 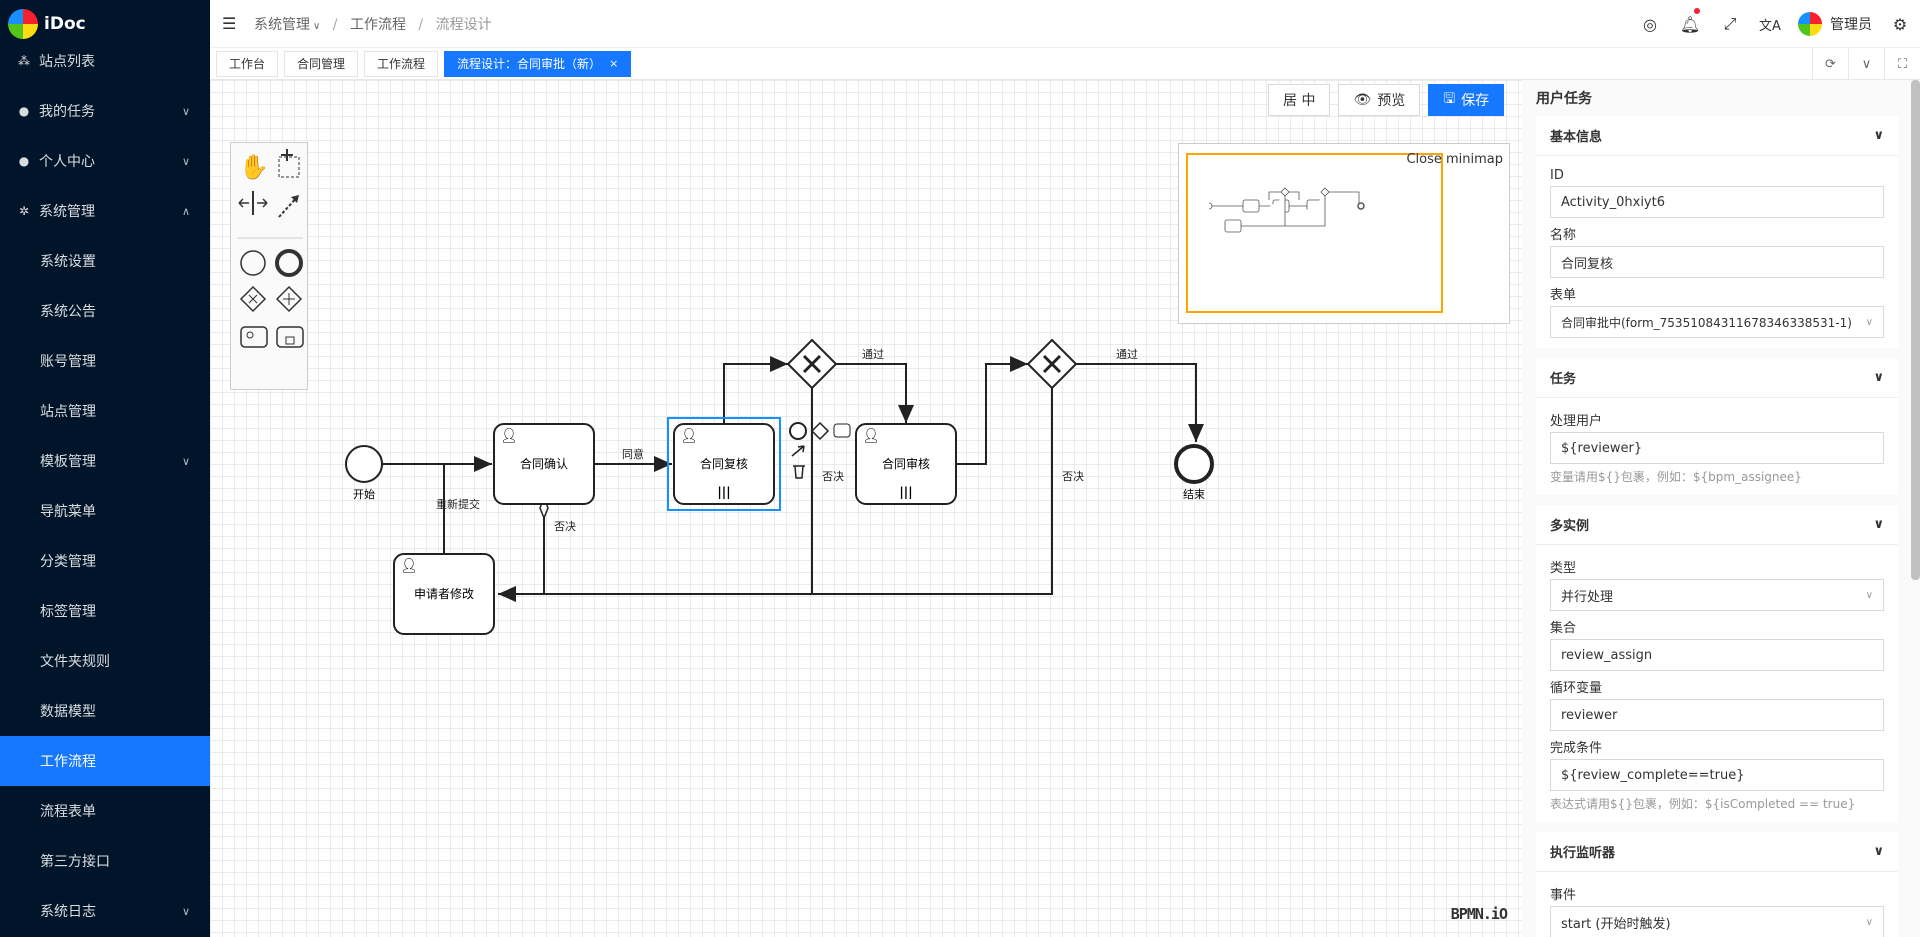 I want to click on sidebar-item-label: 系统设置, so click(x=68, y=262).